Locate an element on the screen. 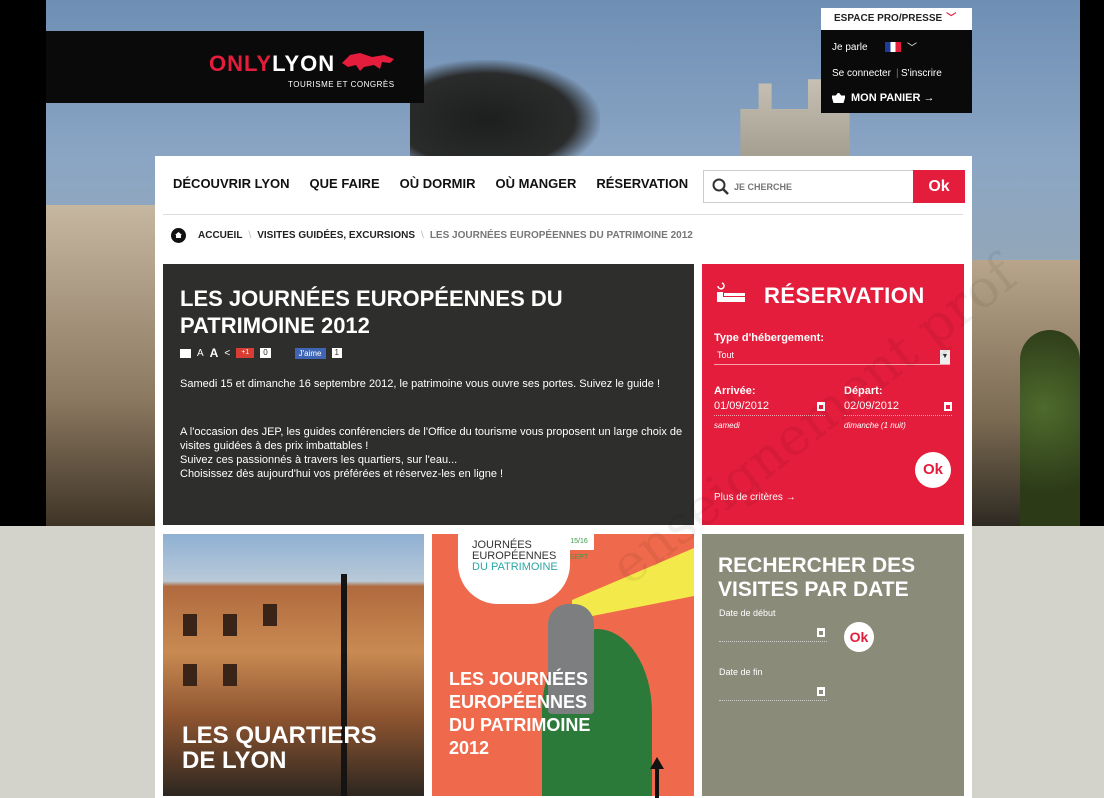  nav-item-where-to-sleep: OÙ DORMIR is located at coordinates (438, 183).